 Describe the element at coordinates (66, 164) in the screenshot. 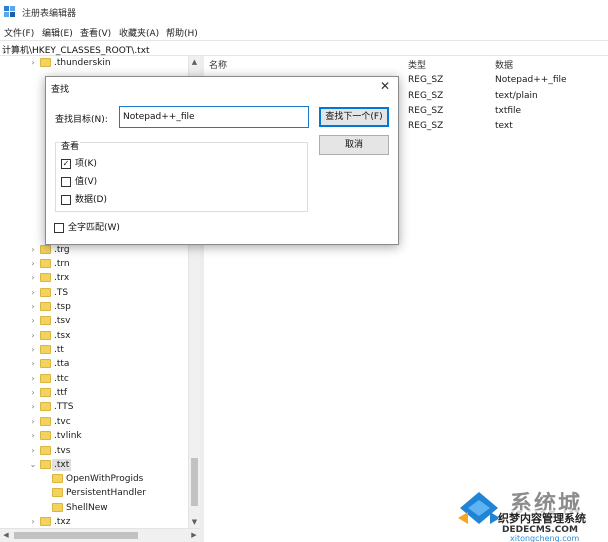

I see `checkbox-checked-icon: ✓` at that location.